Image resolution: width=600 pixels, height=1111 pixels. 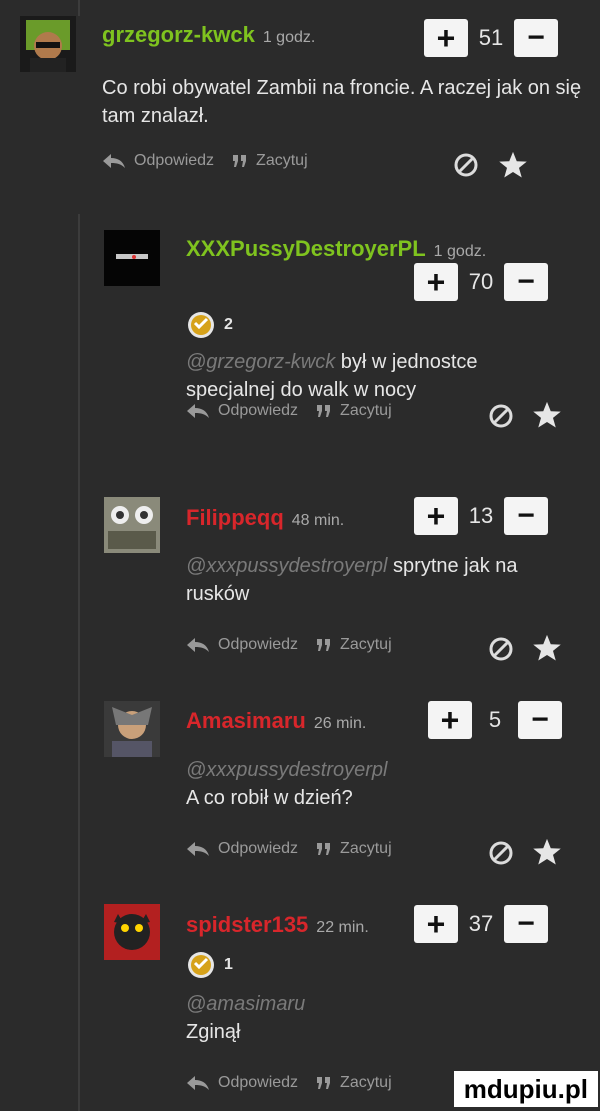 I want to click on comment-username: Filippeqq 48 min., so click(x=265, y=518).